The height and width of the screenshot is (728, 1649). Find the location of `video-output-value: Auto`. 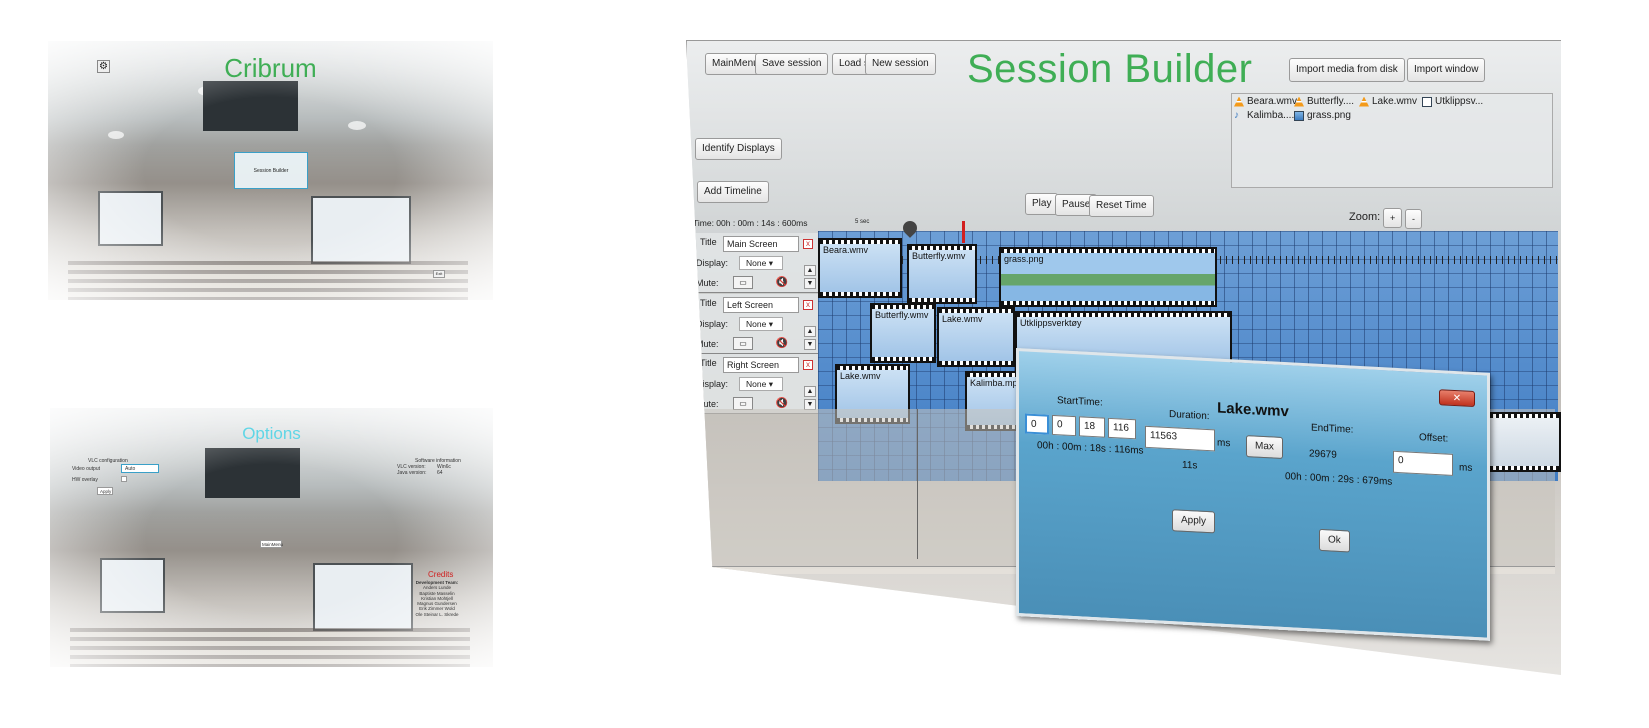

video-output-value: Auto is located at coordinates (130, 469).